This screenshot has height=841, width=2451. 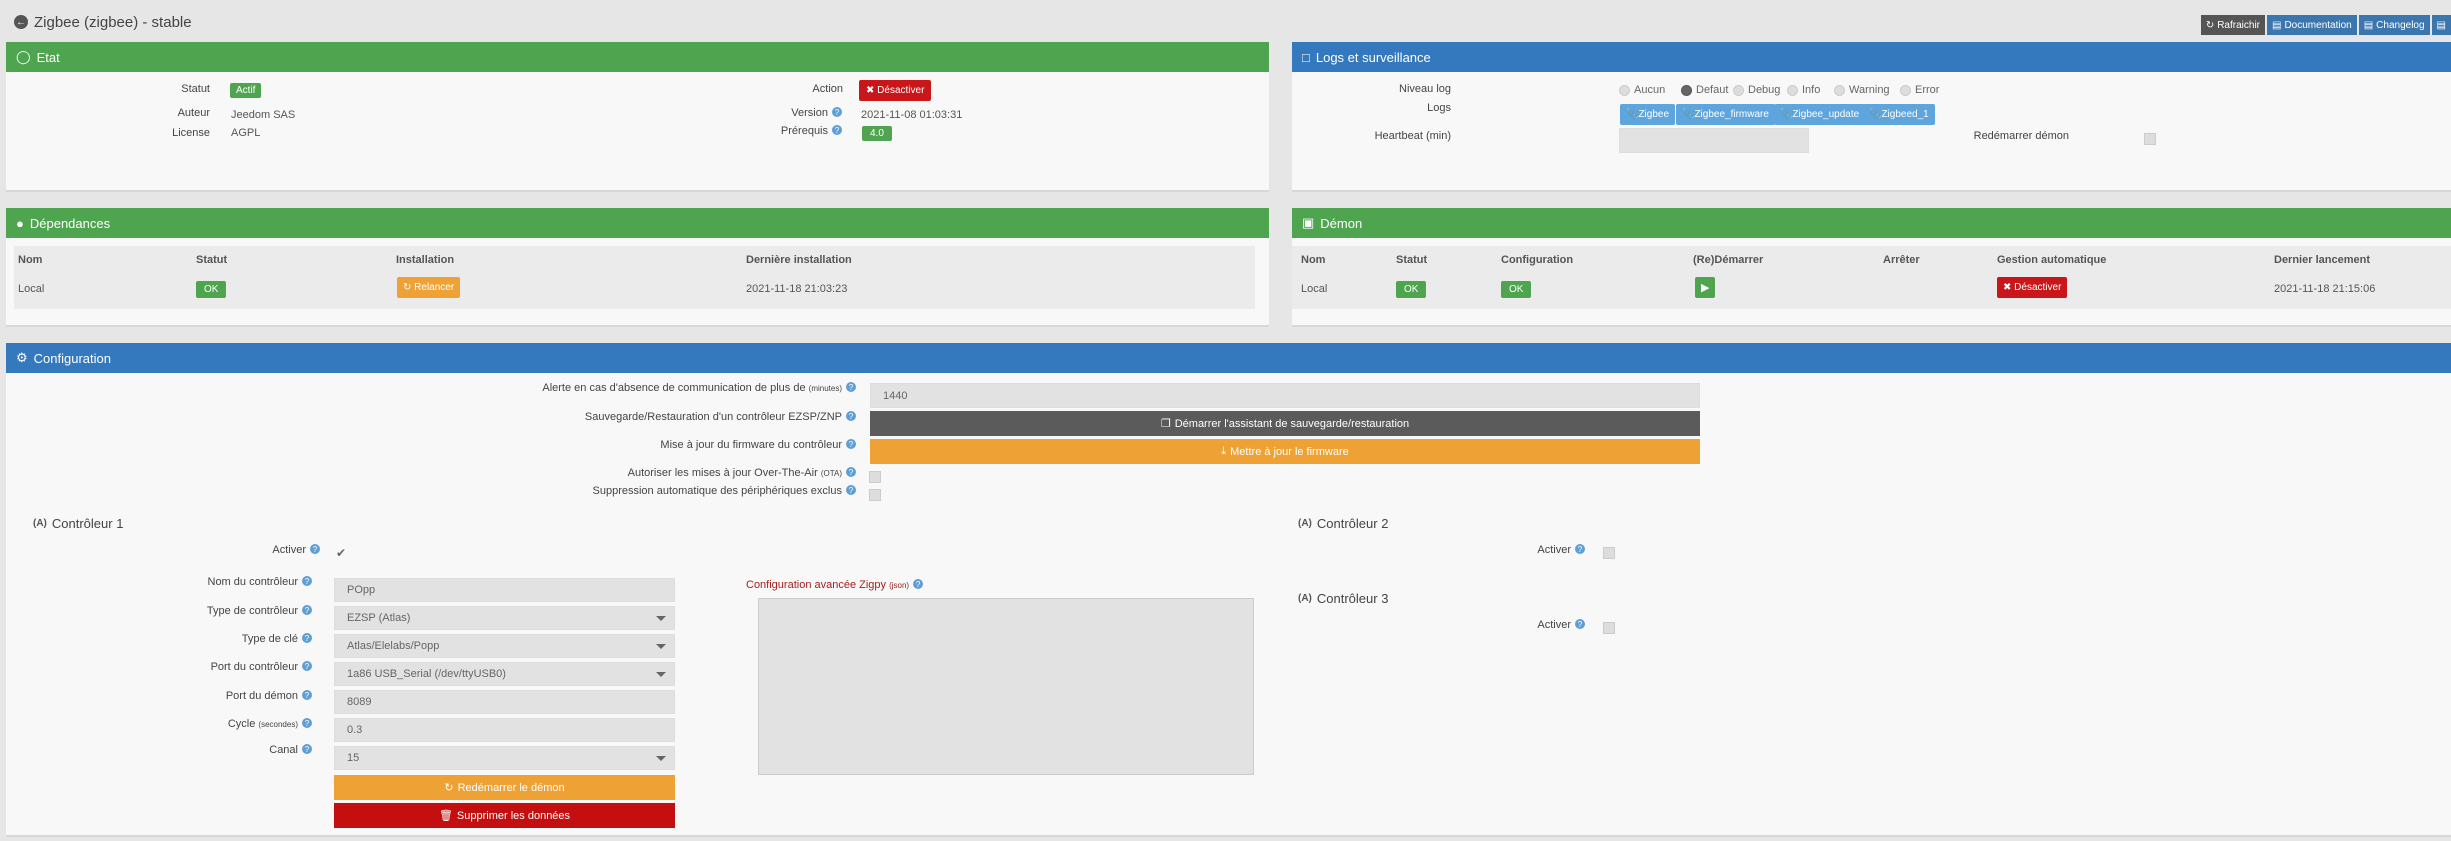 I want to click on back-arrow-icon: ←, so click(x=21, y=22).